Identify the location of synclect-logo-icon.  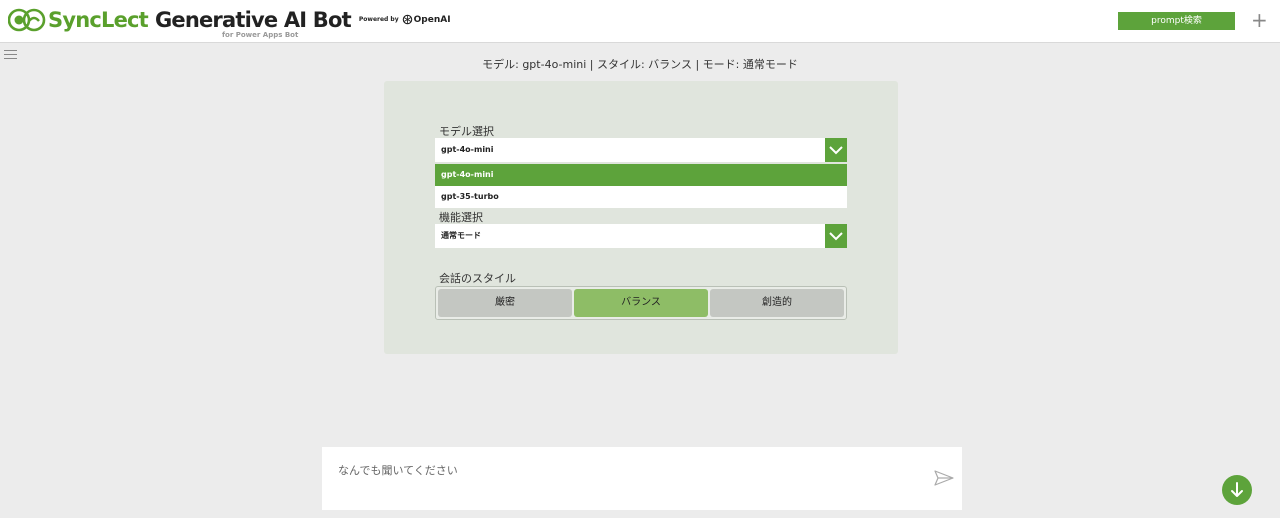
(27, 20).